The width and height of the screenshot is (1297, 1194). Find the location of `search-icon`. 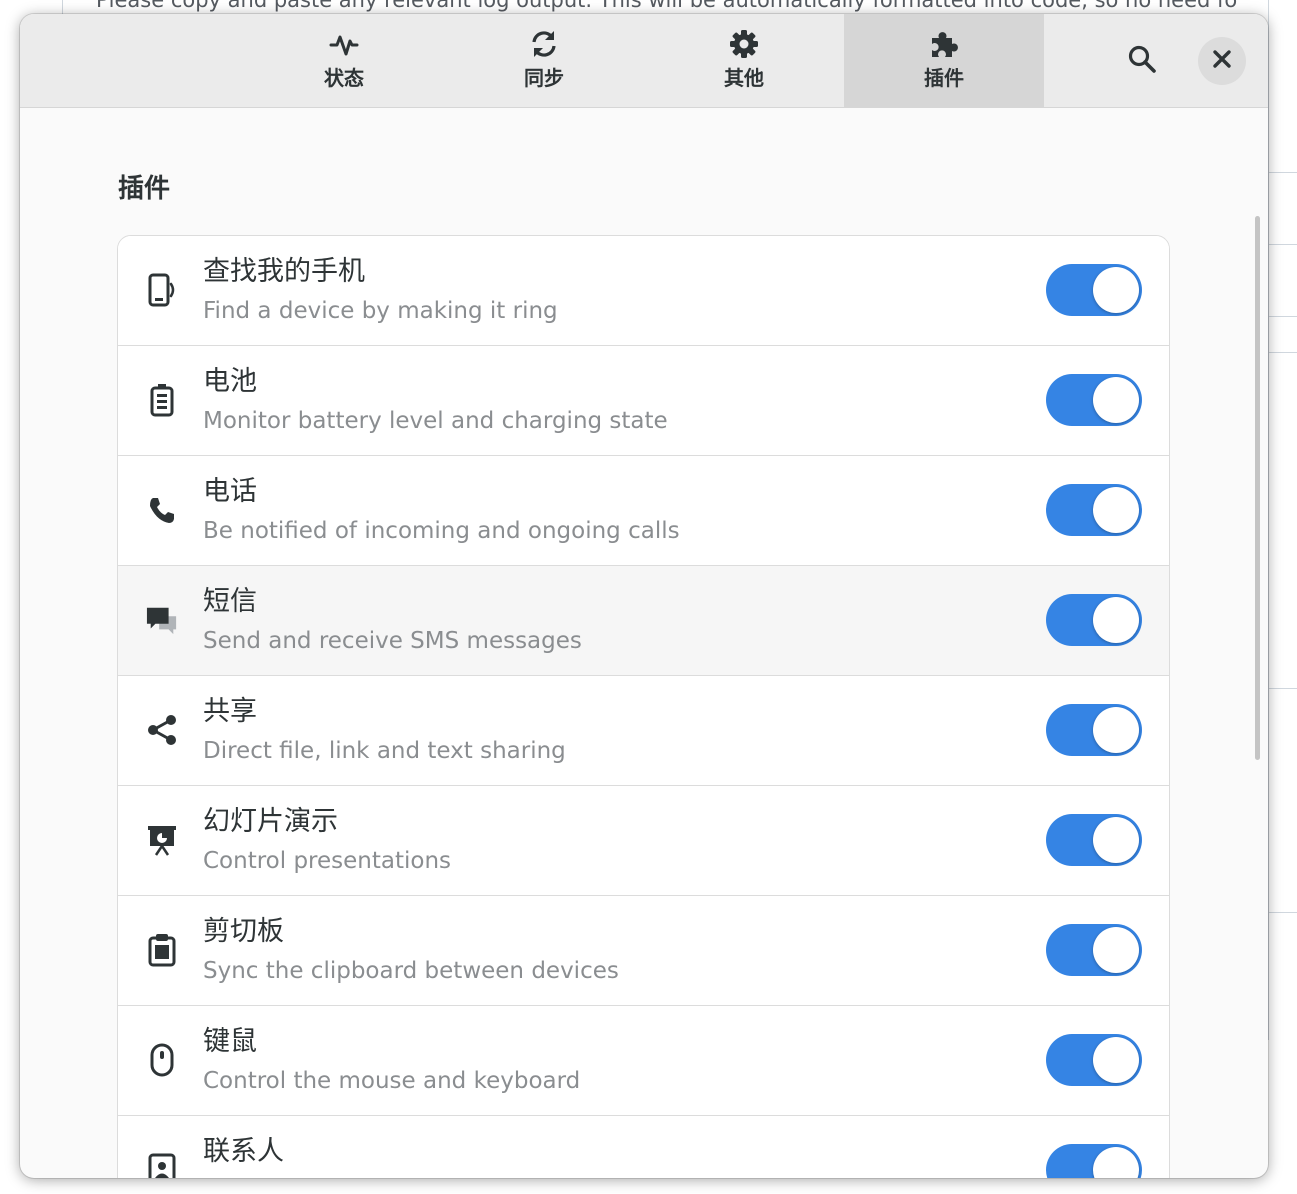

search-icon is located at coordinates (1142, 61).